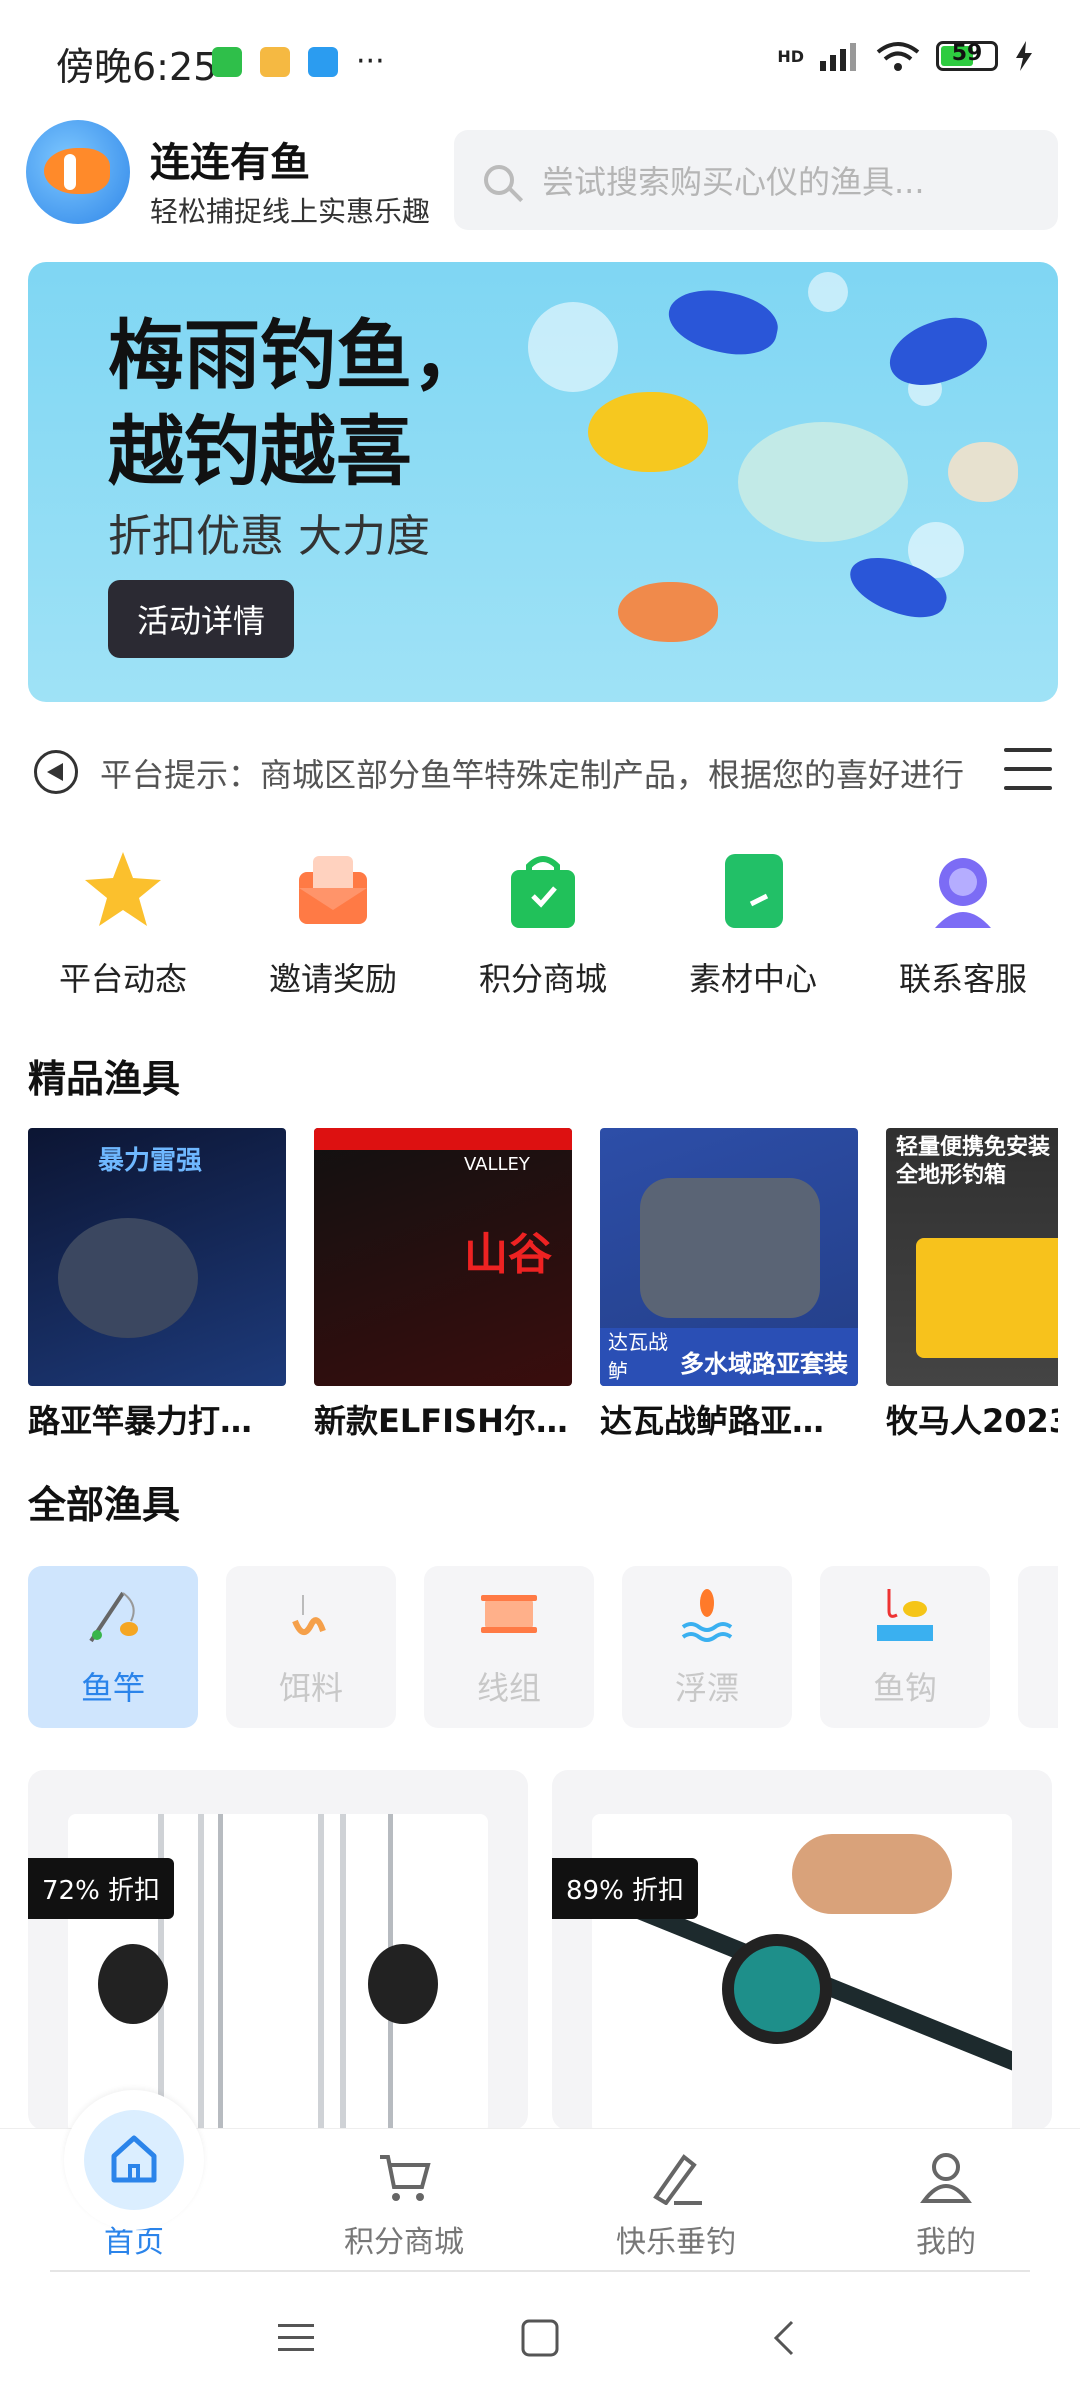 The width and height of the screenshot is (1080, 2400). Describe the element at coordinates (786, 2338) in the screenshot. I see `back-icon` at that location.